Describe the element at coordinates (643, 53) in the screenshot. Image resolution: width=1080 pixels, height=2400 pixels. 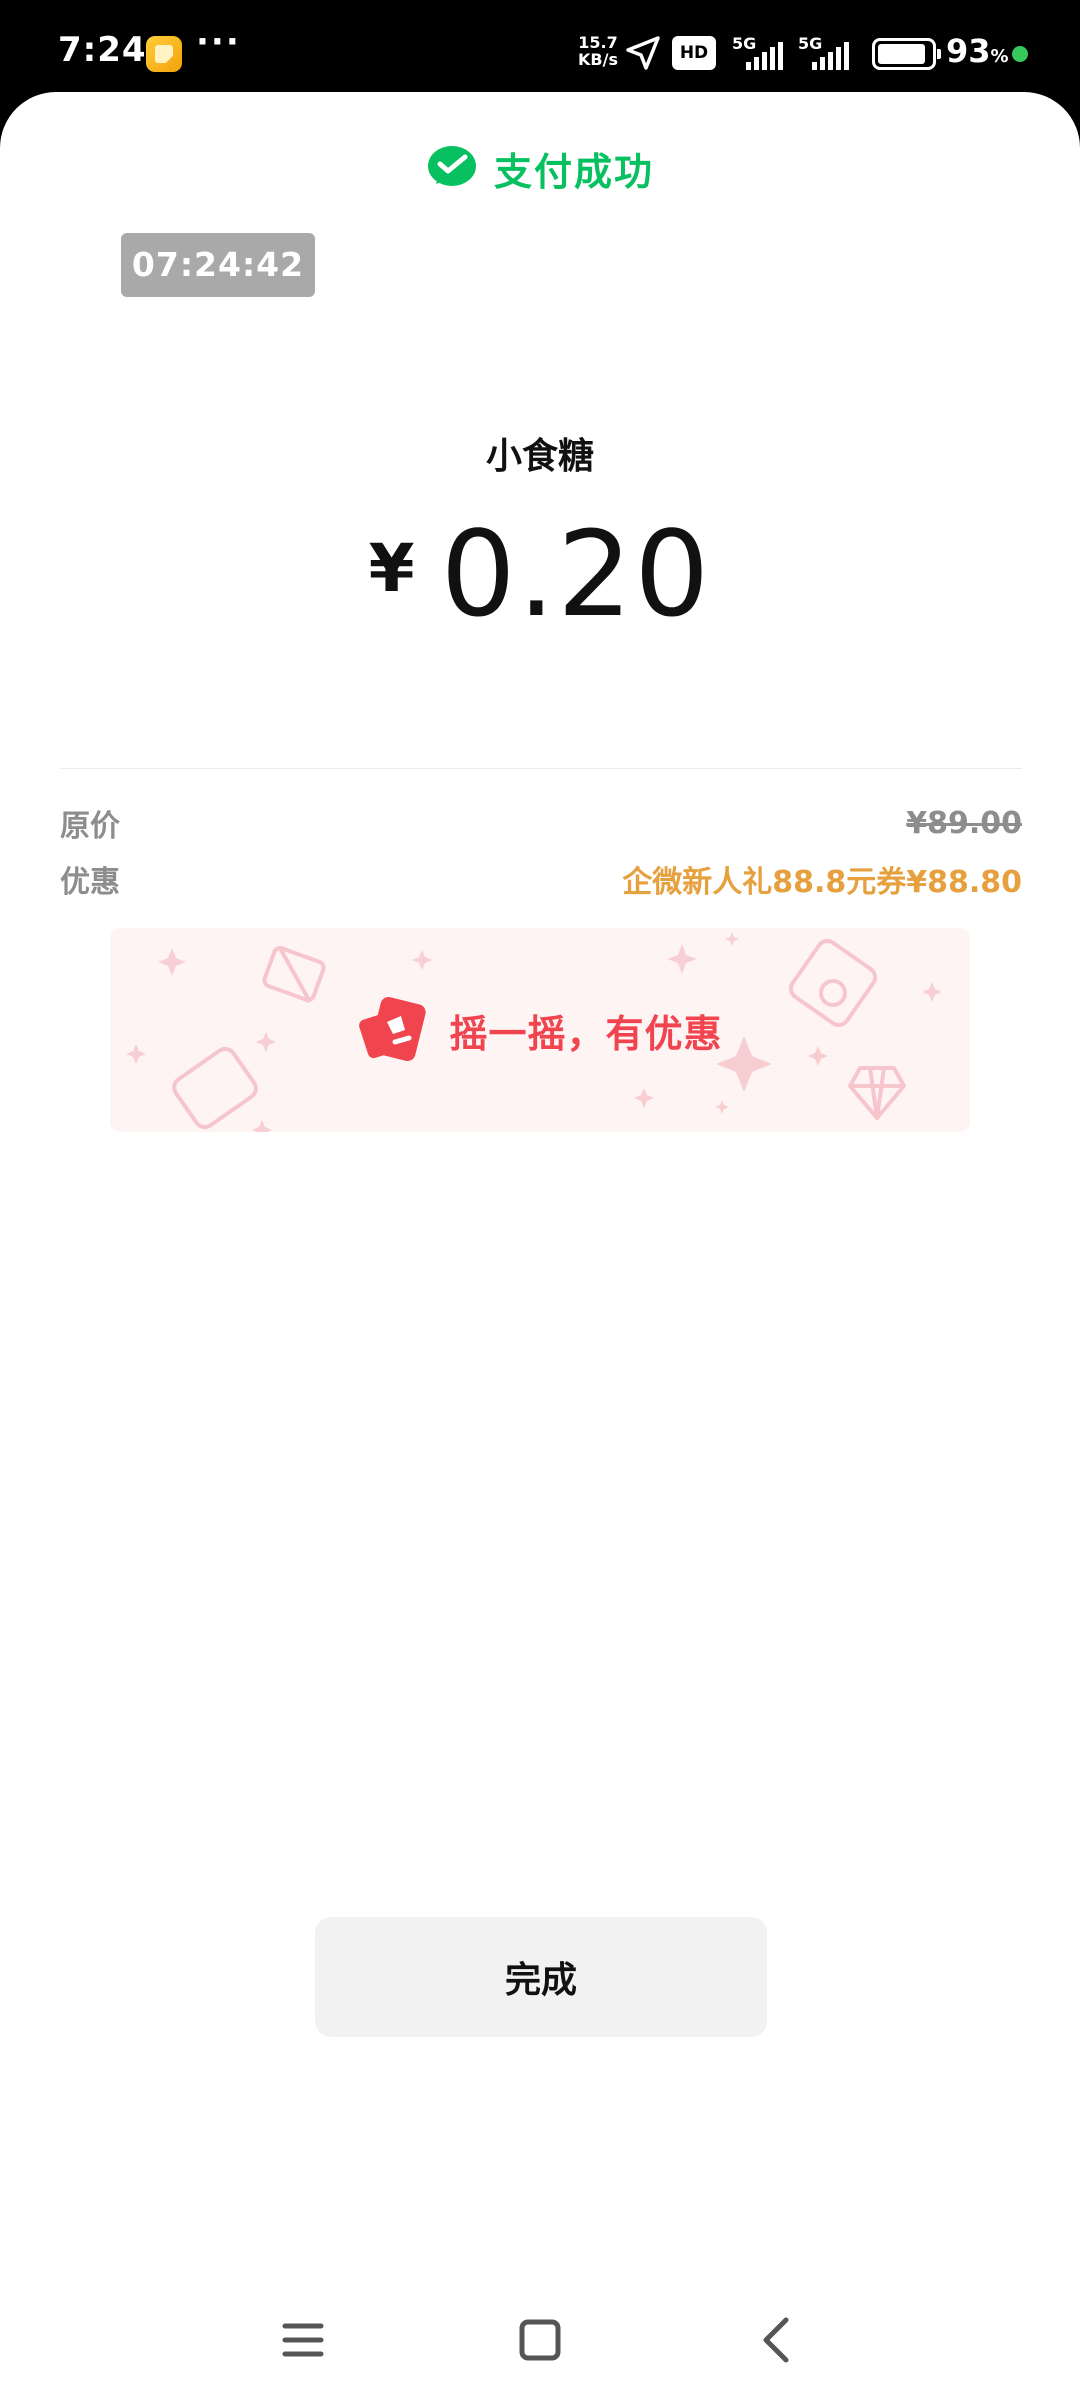
I see `location-arrow-icon` at that location.